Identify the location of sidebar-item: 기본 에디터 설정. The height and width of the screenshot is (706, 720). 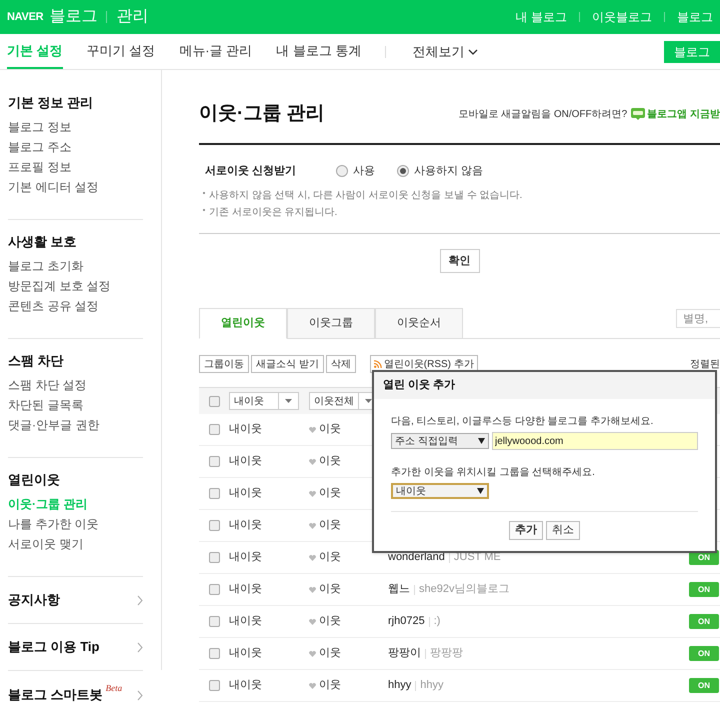
(75, 187).